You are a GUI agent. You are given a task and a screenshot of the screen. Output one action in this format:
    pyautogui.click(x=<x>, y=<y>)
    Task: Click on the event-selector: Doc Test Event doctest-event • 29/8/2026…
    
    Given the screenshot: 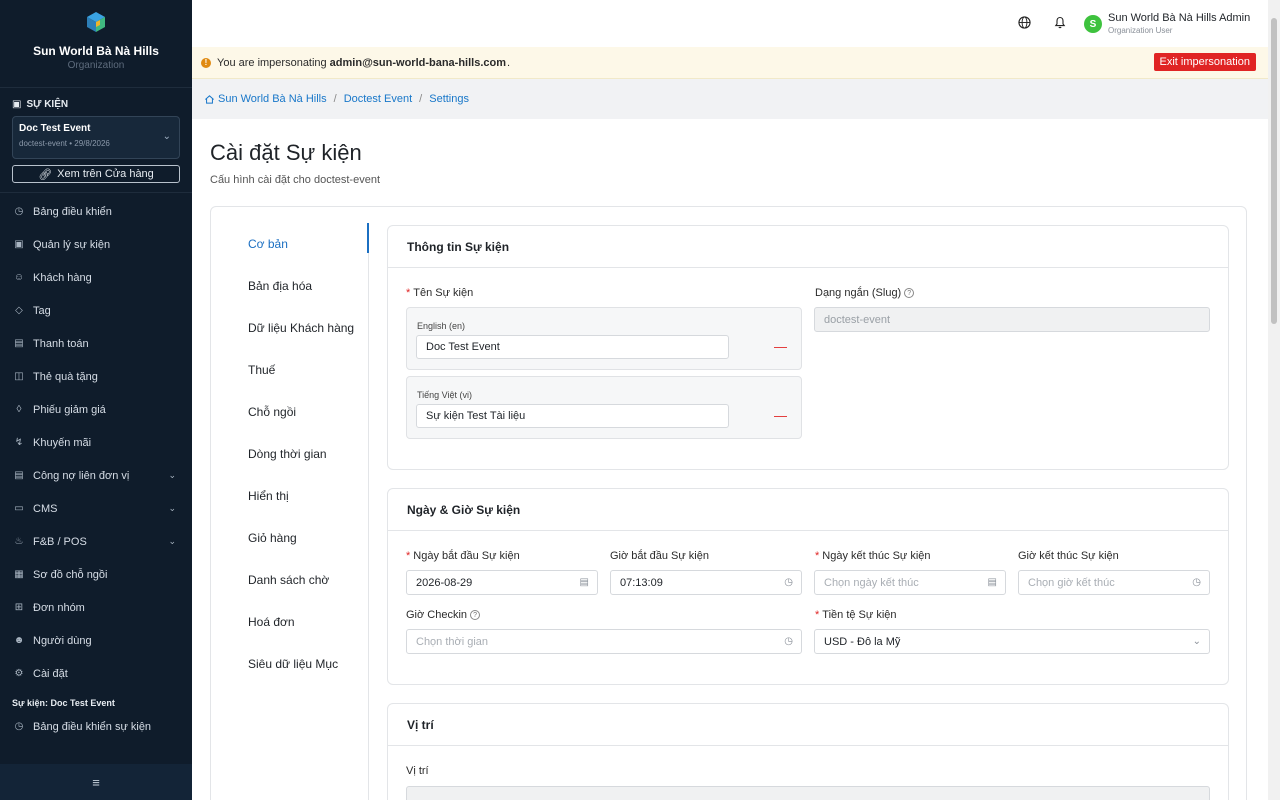 What is the action you would take?
    pyautogui.click(x=96, y=137)
    